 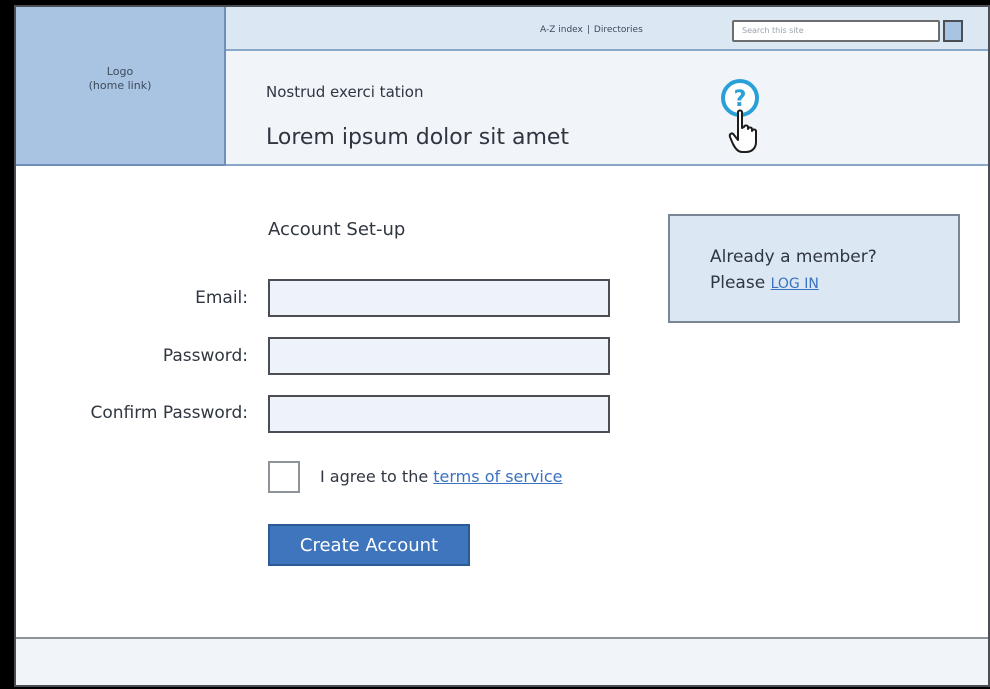 I want to click on logo-subtext: (home link), so click(x=120, y=85).